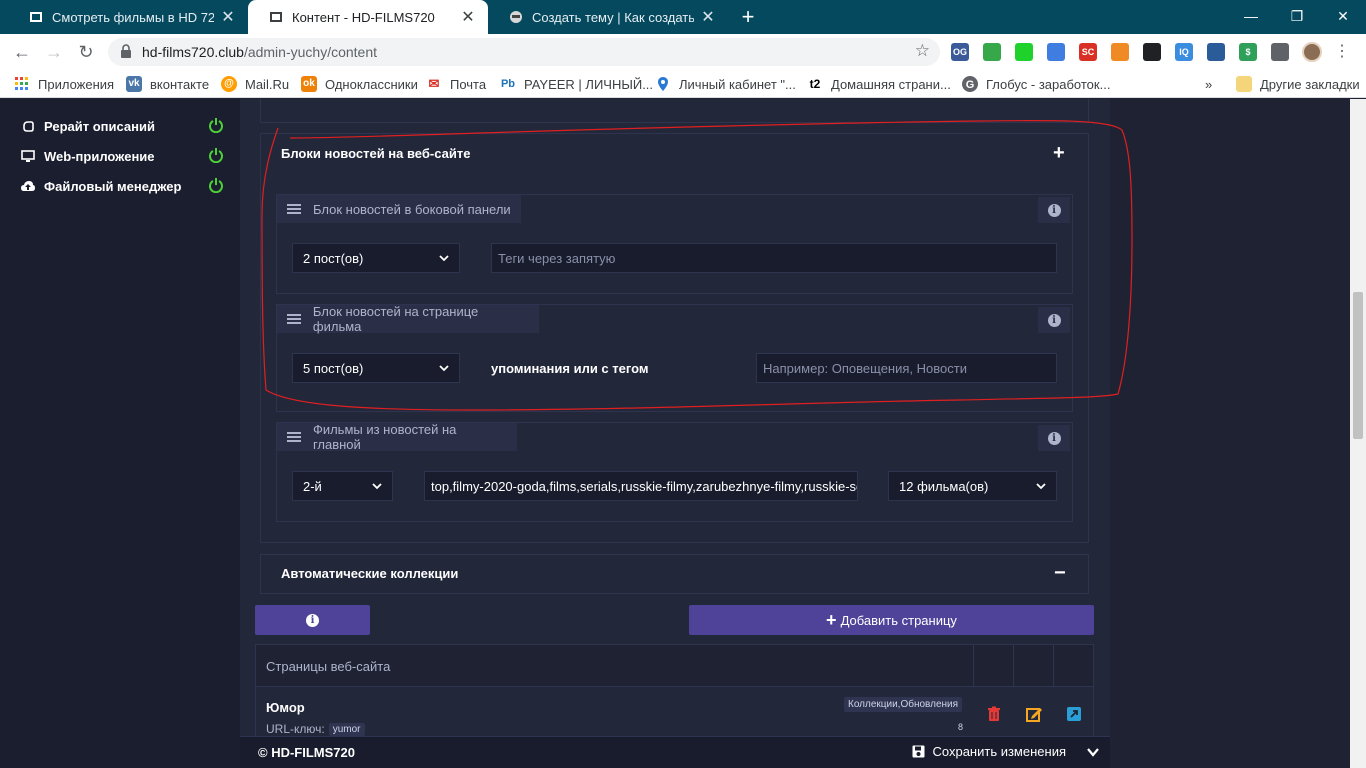 This screenshot has width=1366, height=768. I want to click on film-page-posts-select: 5 пост(ов), so click(376, 368).